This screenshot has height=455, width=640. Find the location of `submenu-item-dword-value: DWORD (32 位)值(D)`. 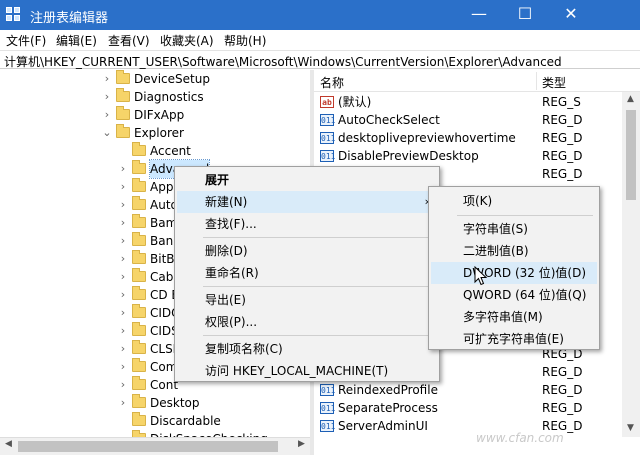

submenu-item-dword-value: DWORD (32 位)值(D) is located at coordinates (514, 273).